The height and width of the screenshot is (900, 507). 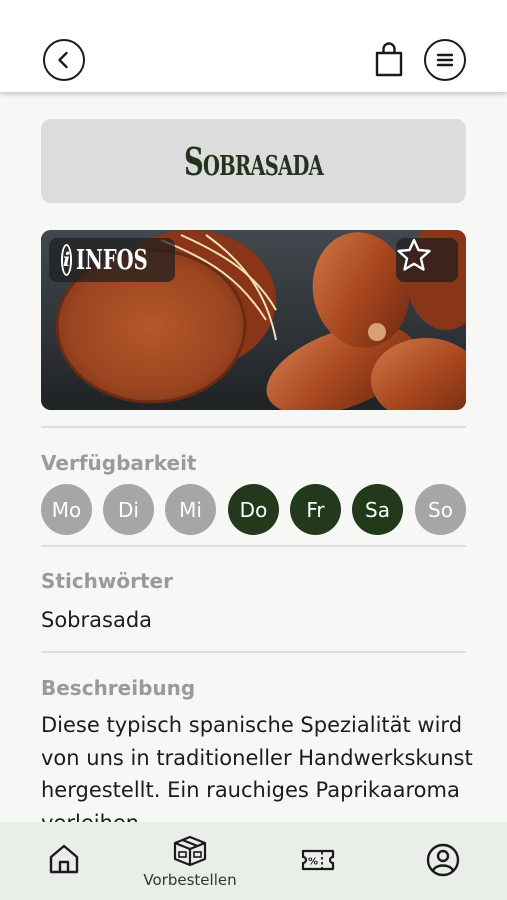 I want to click on box-icon, so click(x=190, y=851).